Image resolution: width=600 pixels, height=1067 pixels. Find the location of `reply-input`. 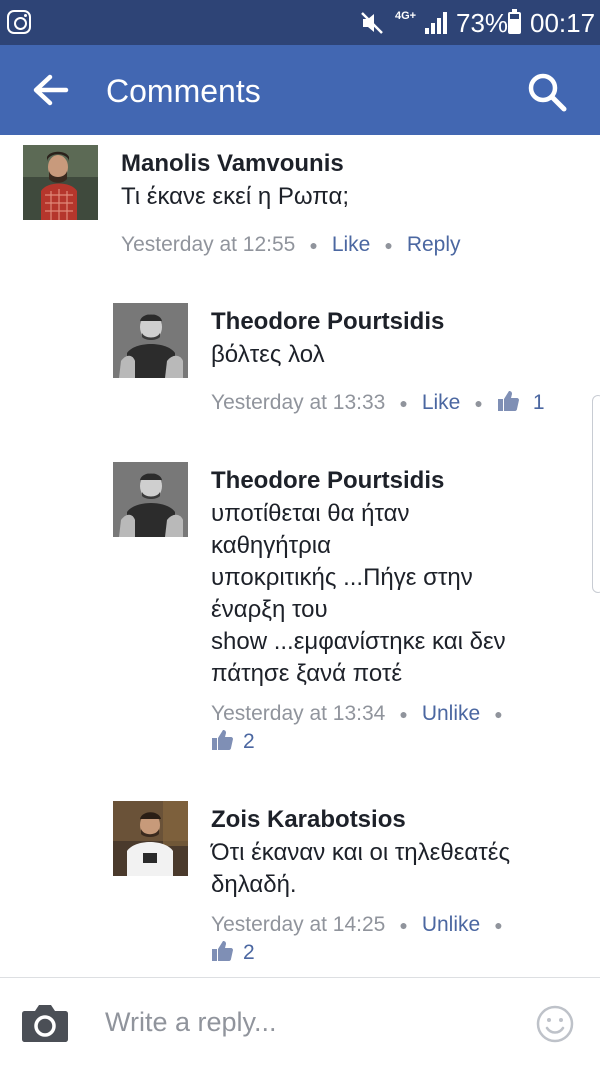

reply-input is located at coordinates (310, 1022).